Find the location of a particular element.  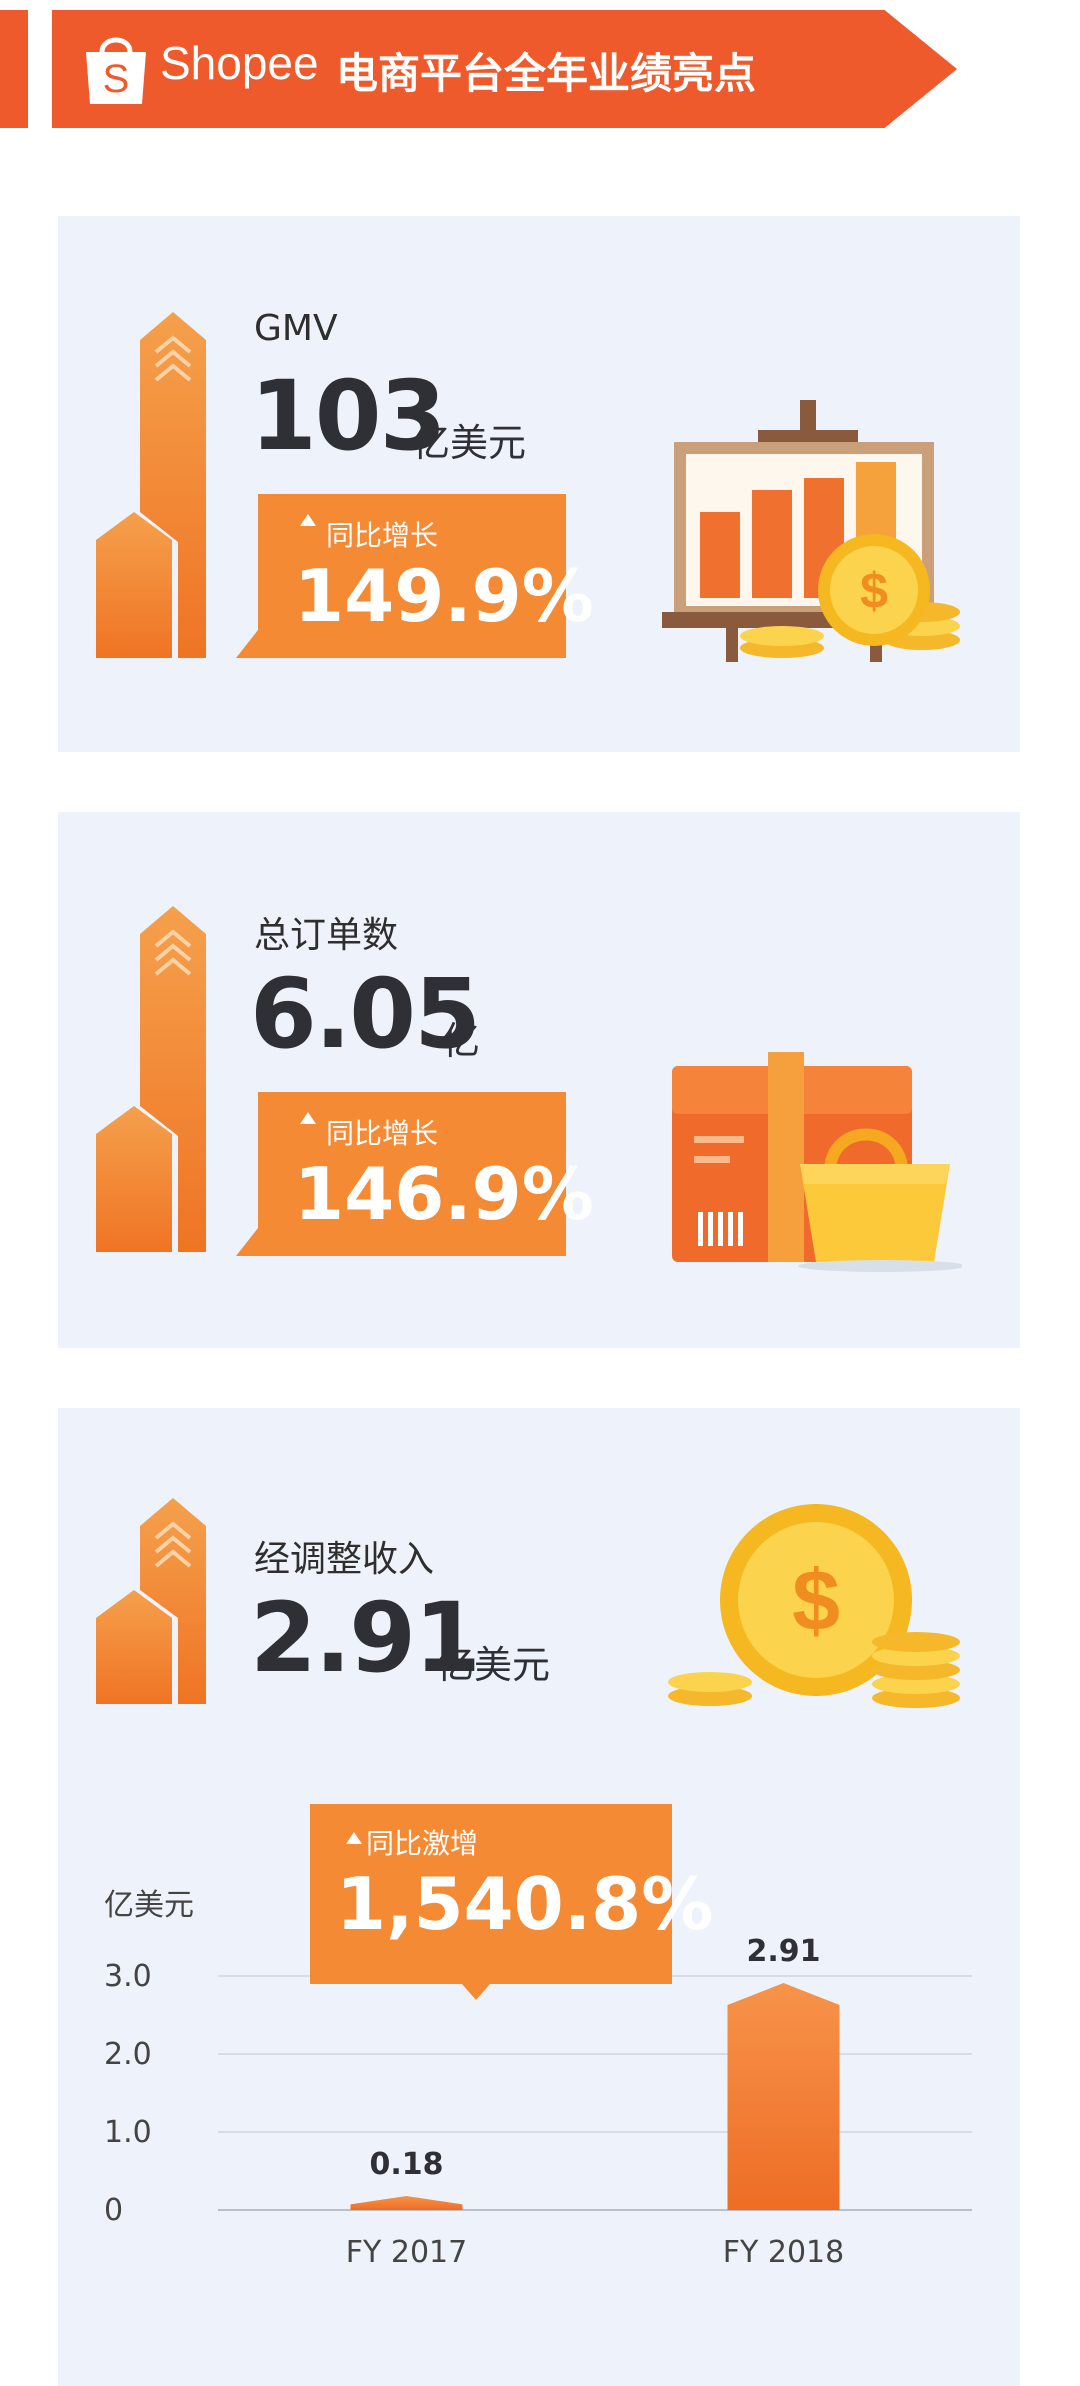

data-label: 2.91 is located at coordinates (783, 1951).